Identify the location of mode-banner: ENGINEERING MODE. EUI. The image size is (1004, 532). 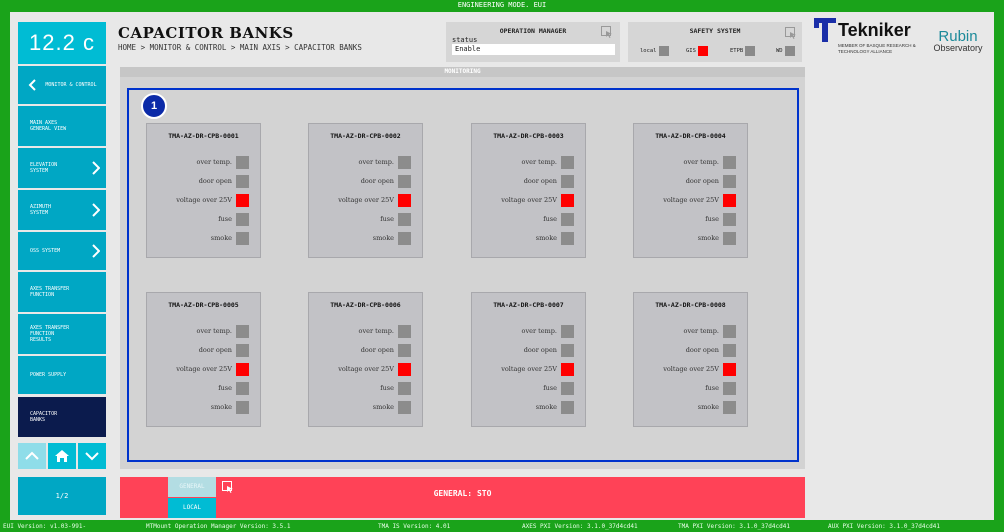
(502, 5).